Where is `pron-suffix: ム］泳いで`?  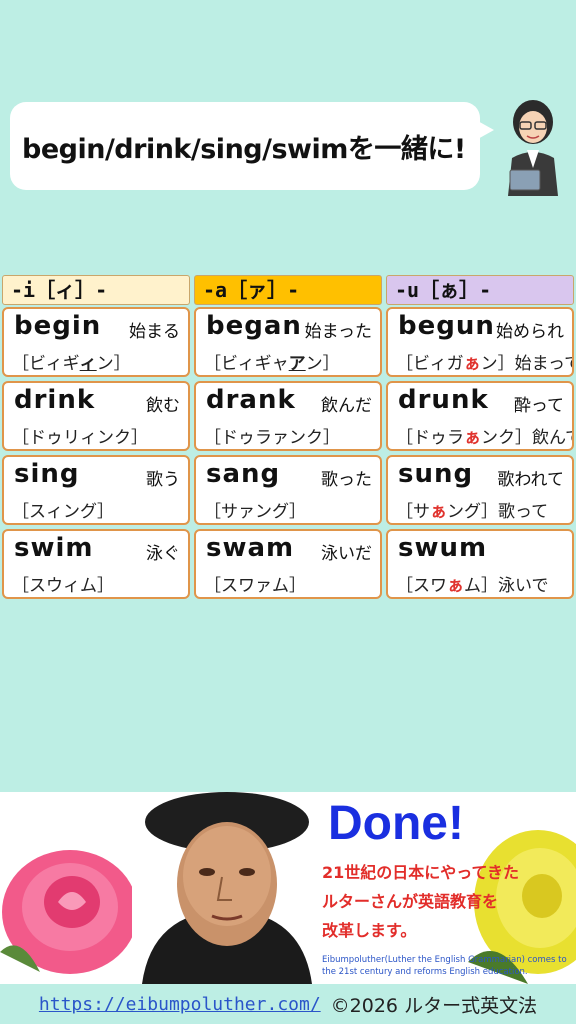 pron-suffix: ム］泳いで is located at coordinates (506, 586).